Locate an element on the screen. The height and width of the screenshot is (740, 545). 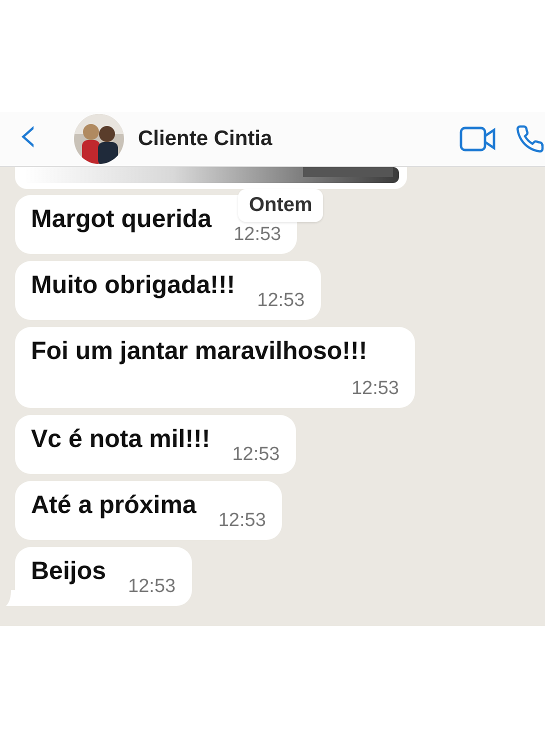
phone-icon is located at coordinates (530, 139).